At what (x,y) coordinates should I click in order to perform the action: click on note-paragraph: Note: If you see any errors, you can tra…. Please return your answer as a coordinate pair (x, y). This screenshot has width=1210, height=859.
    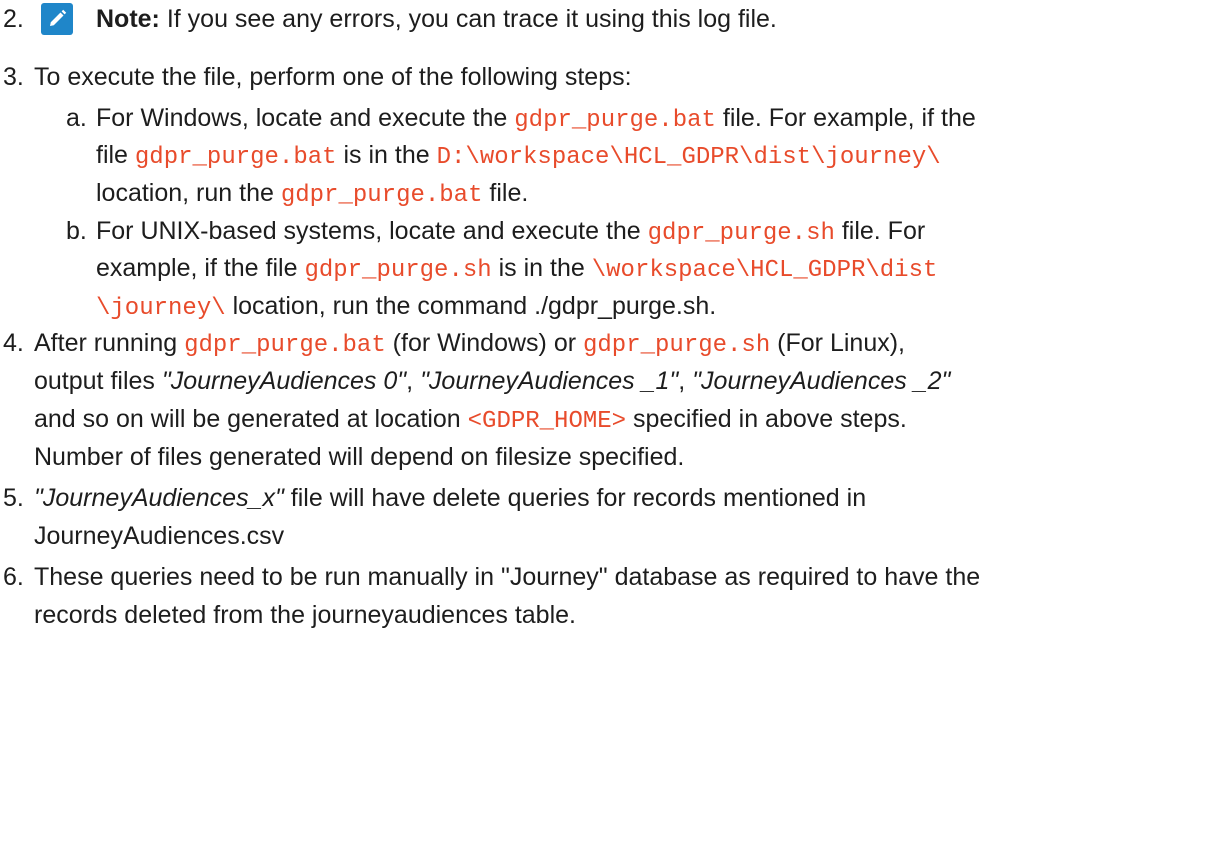
    Looking at the image, I should click on (436, 19).